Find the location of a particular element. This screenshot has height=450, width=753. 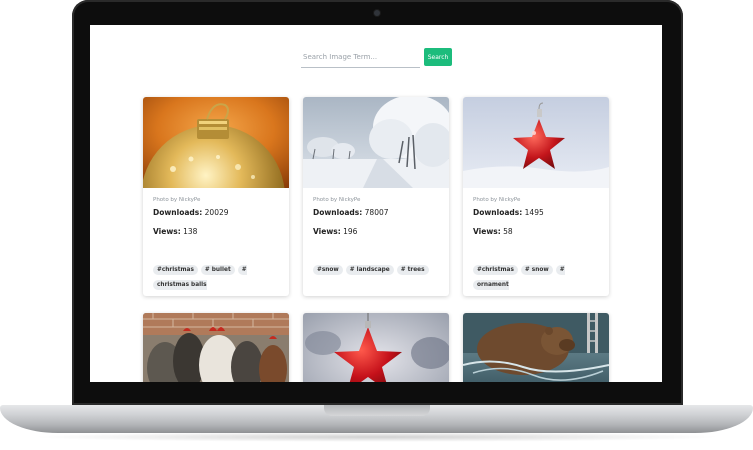

downloads-value: 78007 is located at coordinates (376, 212).